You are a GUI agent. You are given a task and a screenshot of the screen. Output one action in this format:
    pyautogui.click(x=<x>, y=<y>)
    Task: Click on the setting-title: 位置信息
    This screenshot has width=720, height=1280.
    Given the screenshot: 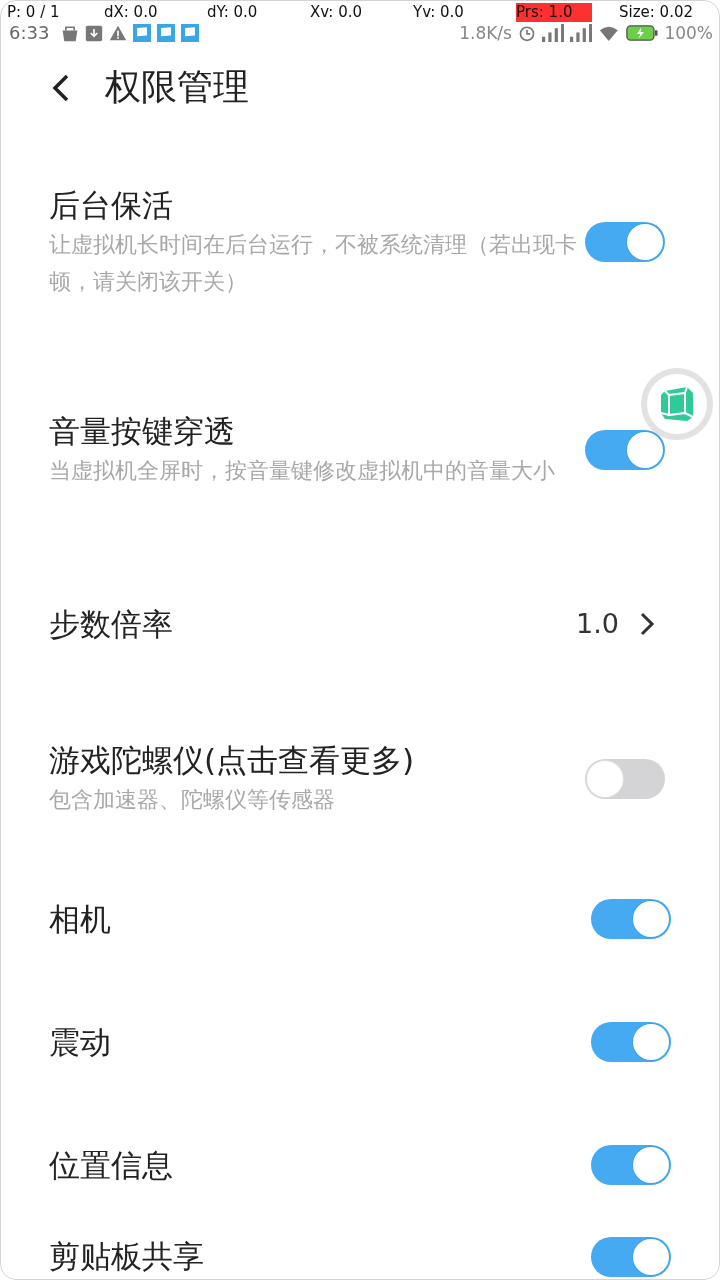 What is the action you would take?
    pyautogui.click(x=111, y=1165)
    